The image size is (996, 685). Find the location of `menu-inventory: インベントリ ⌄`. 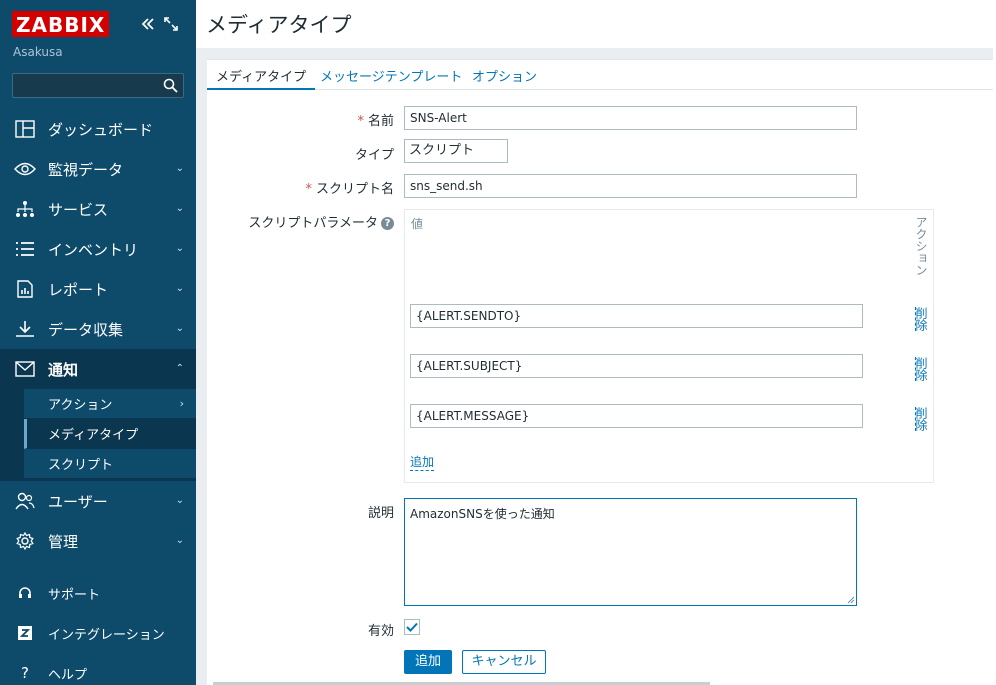

menu-inventory: インベントリ ⌄ is located at coordinates (98, 249).